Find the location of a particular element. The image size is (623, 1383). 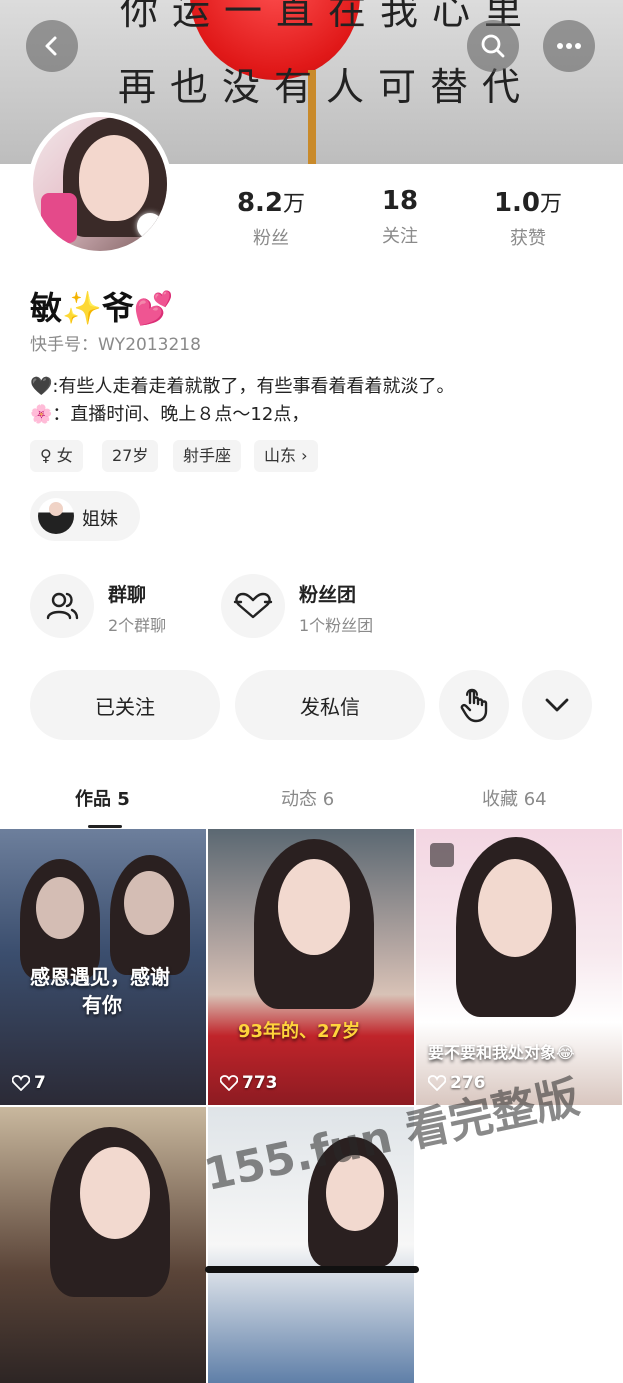

kuaishou-id: 快手号：WY2013218 is located at coordinates (115, 342).